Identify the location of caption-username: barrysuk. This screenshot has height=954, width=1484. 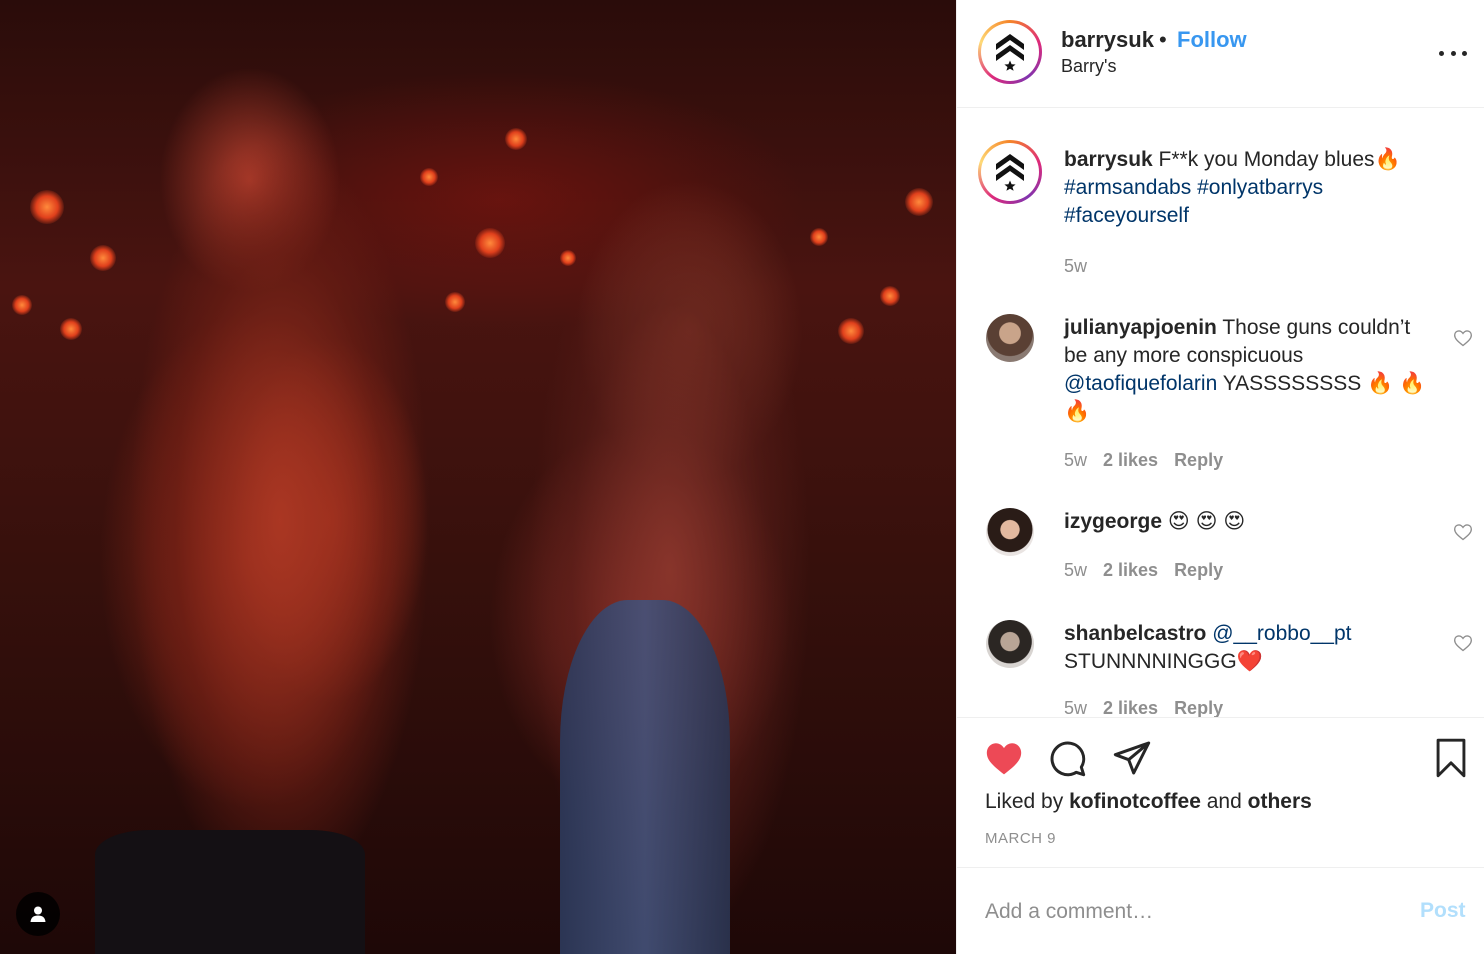
(1108, 159).